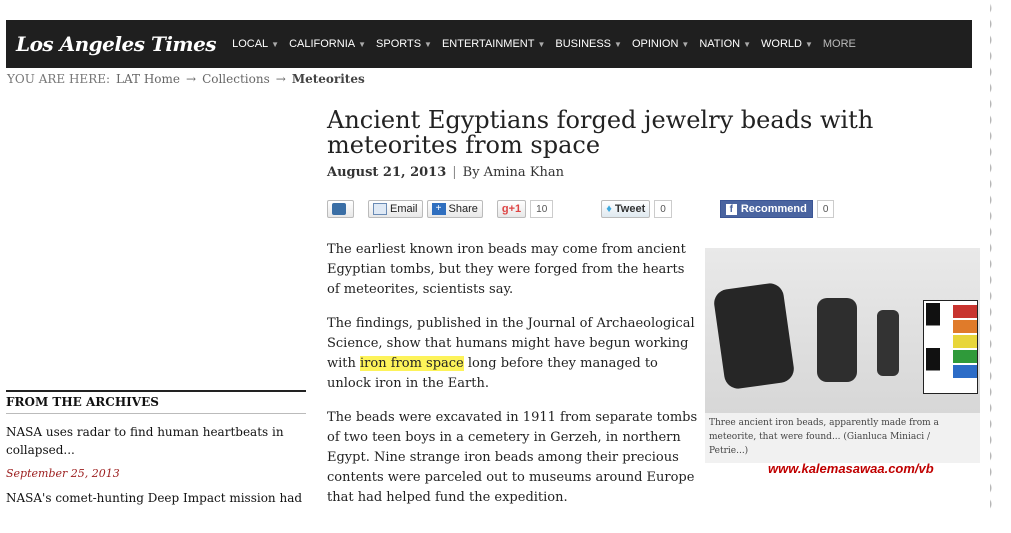  Describe the element at coordinates (609, 209) in the screenshot. I see `twitter-bird-icon: ♦` at that location.